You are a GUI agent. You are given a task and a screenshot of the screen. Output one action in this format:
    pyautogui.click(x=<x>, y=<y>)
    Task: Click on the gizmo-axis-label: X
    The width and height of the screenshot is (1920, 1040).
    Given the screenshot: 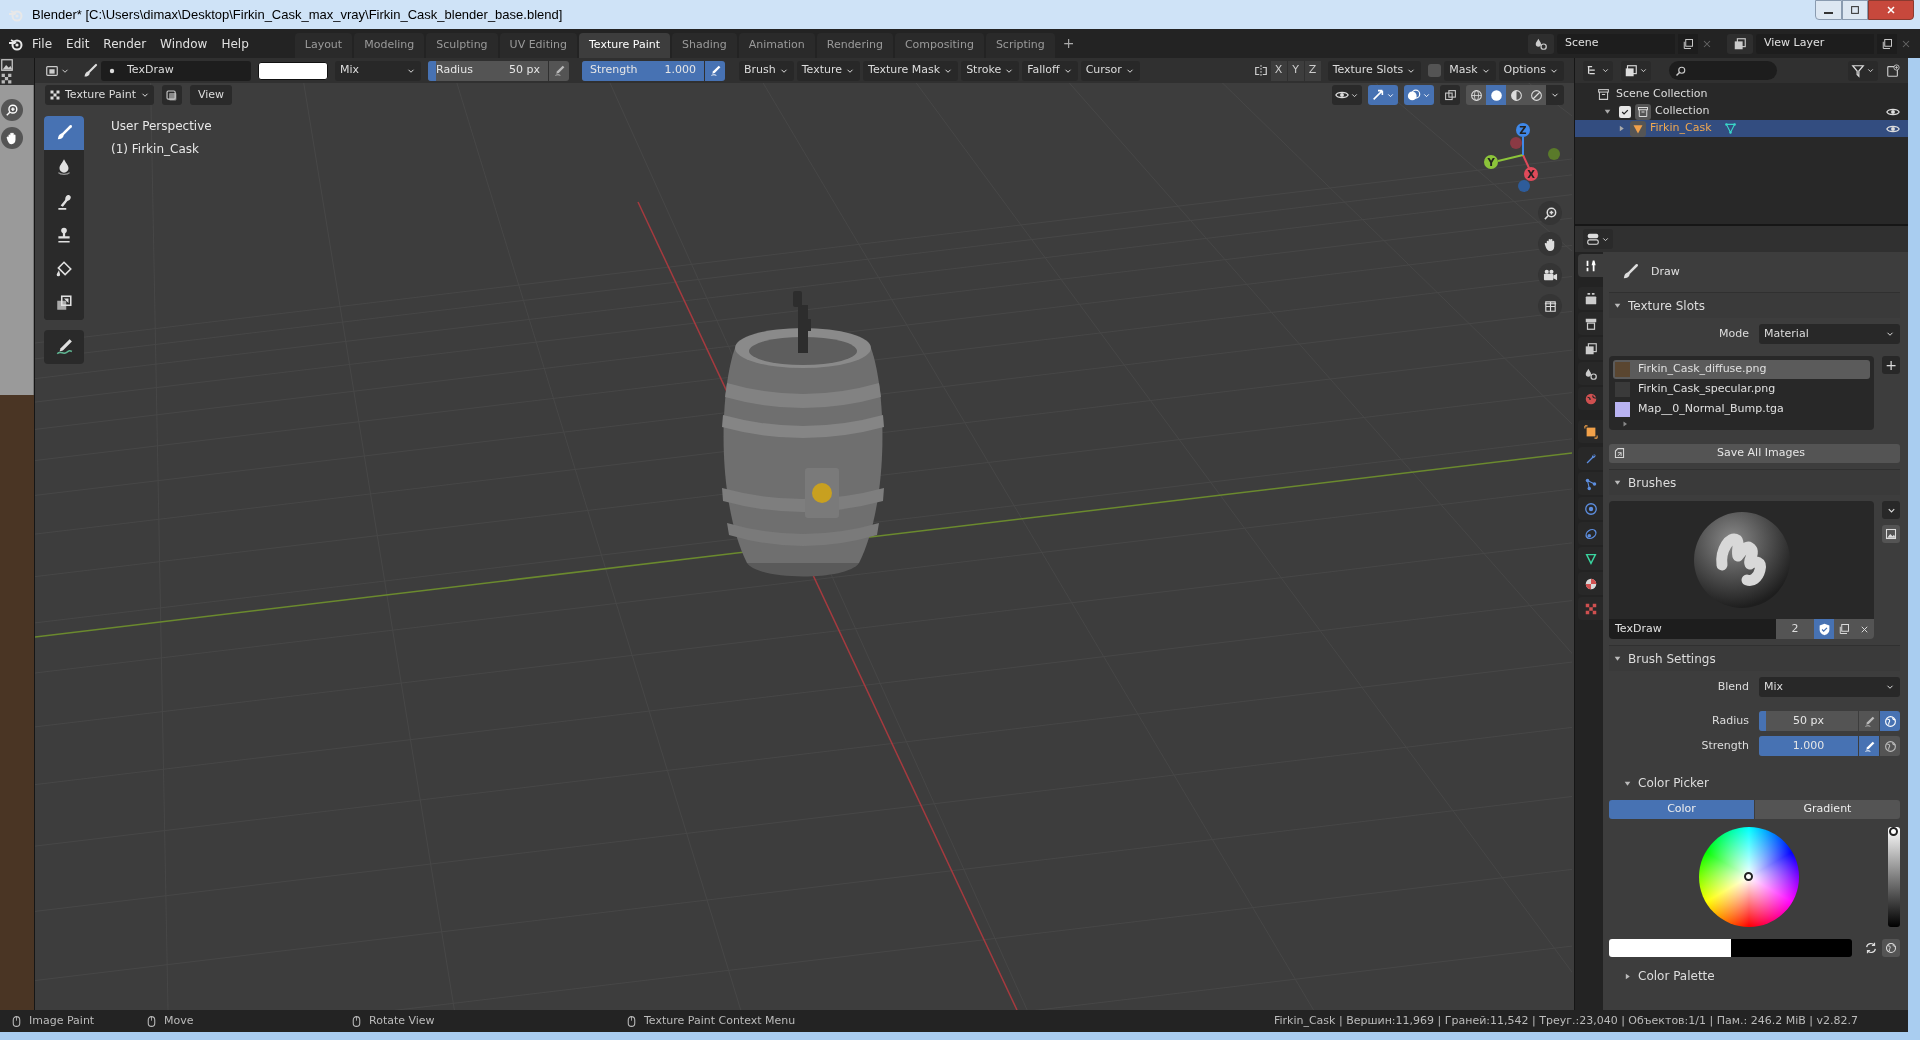 What is the action you would take?
    pyautogui.click(x=1531, y=174)
    